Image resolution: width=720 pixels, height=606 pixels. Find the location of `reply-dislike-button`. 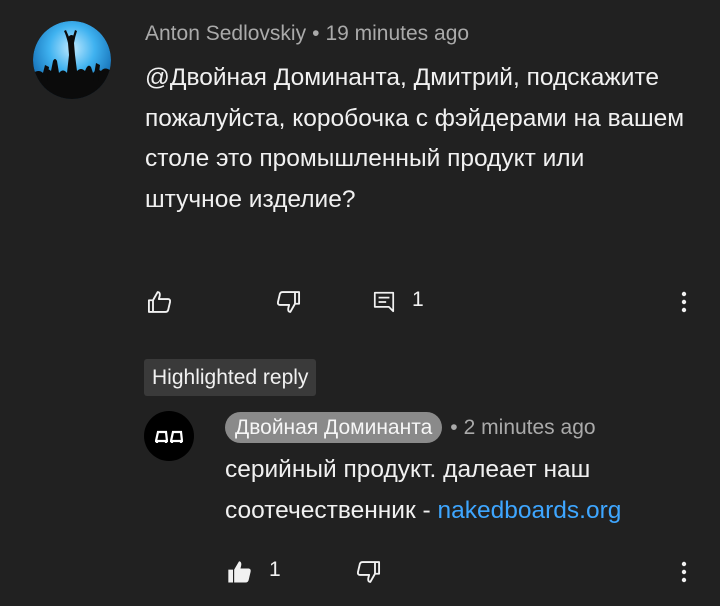

reply-dislike-button is located at coordinates (368, 572).